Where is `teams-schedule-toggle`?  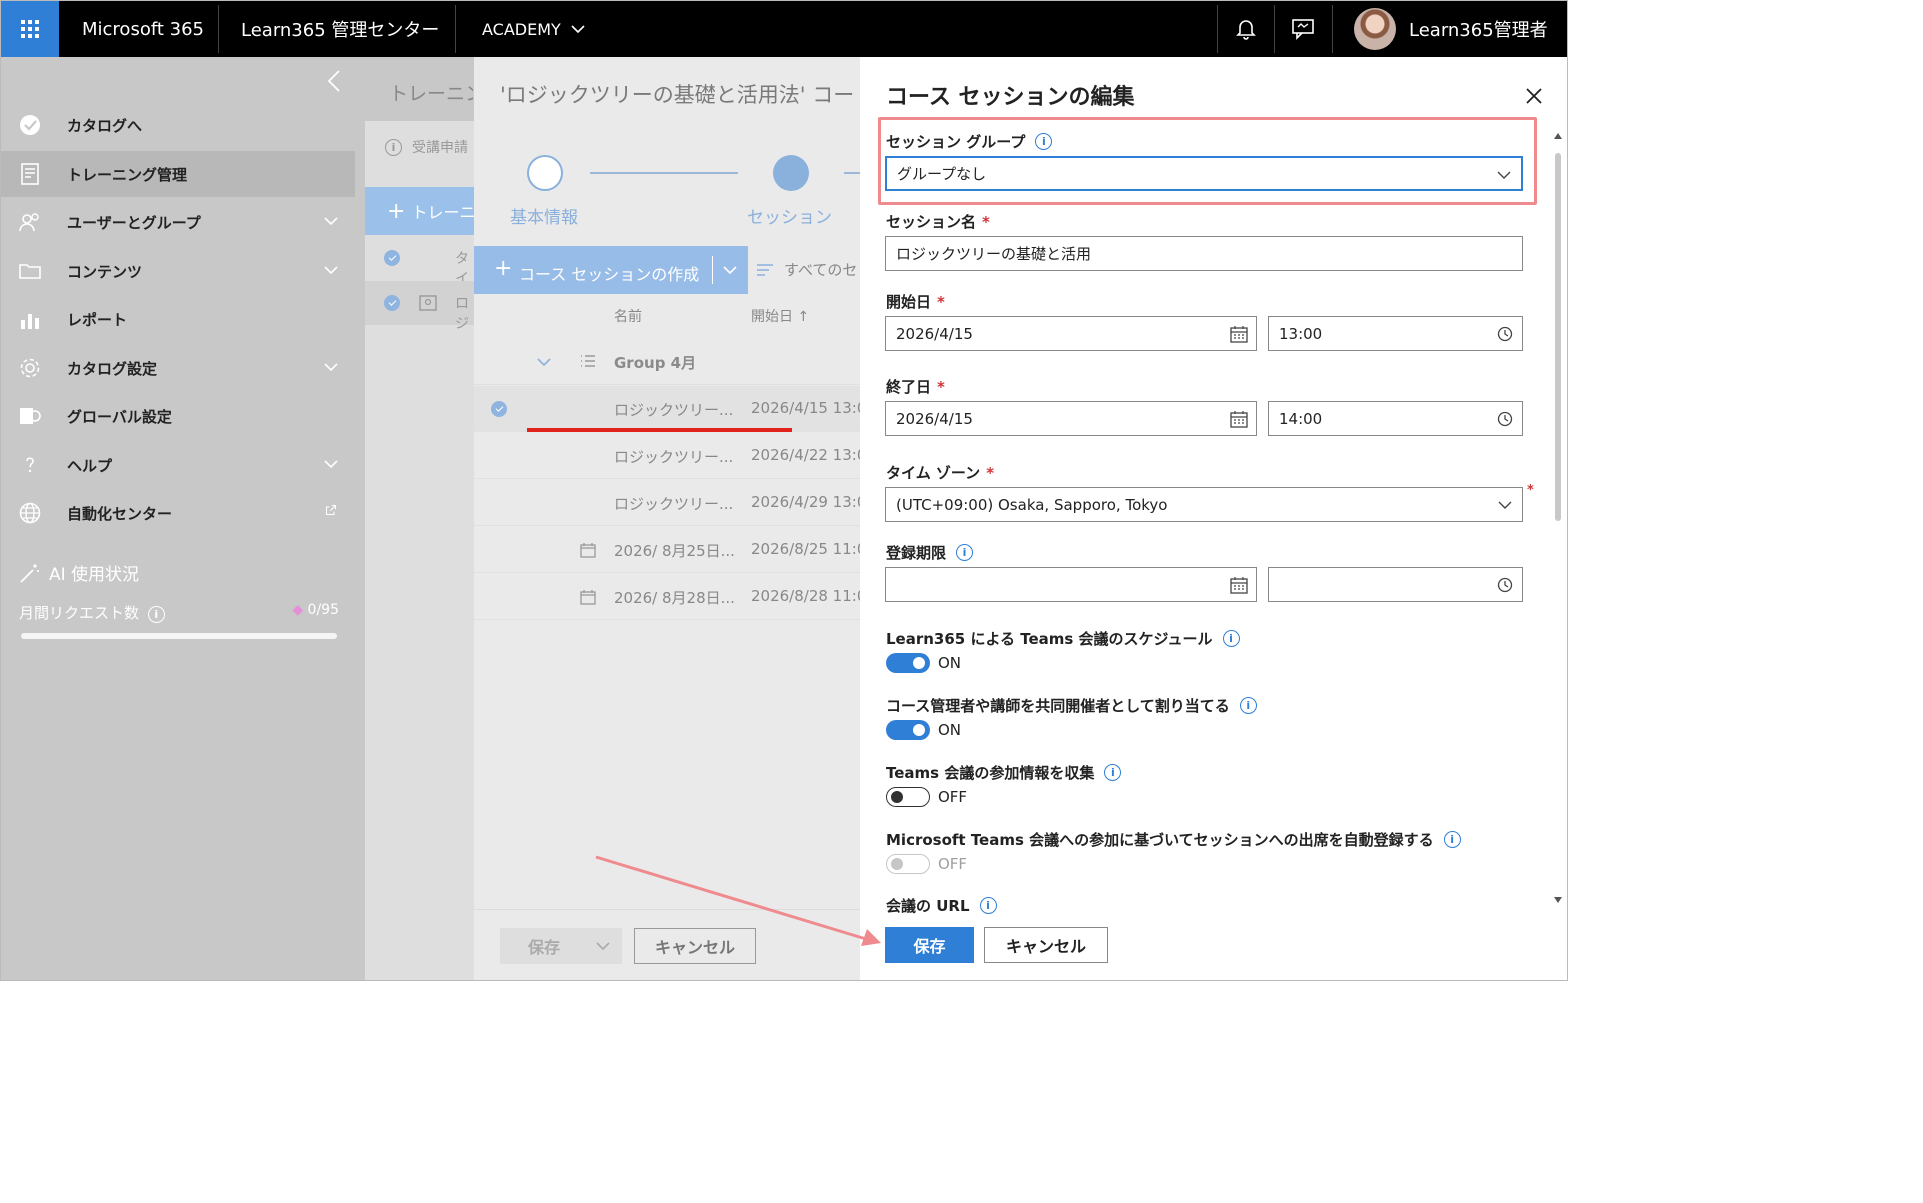
teams-schedule-toggle is located at coordinates (908, 663).